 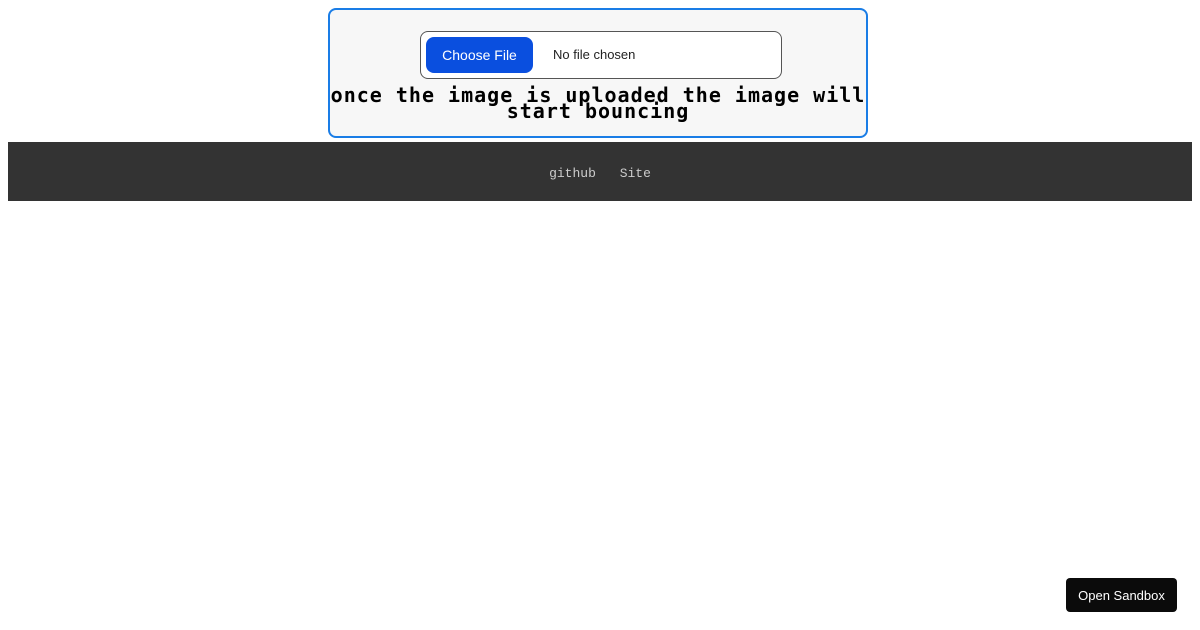 I want to click on choose-file-button: Choose File, so click(x=479, y=55).